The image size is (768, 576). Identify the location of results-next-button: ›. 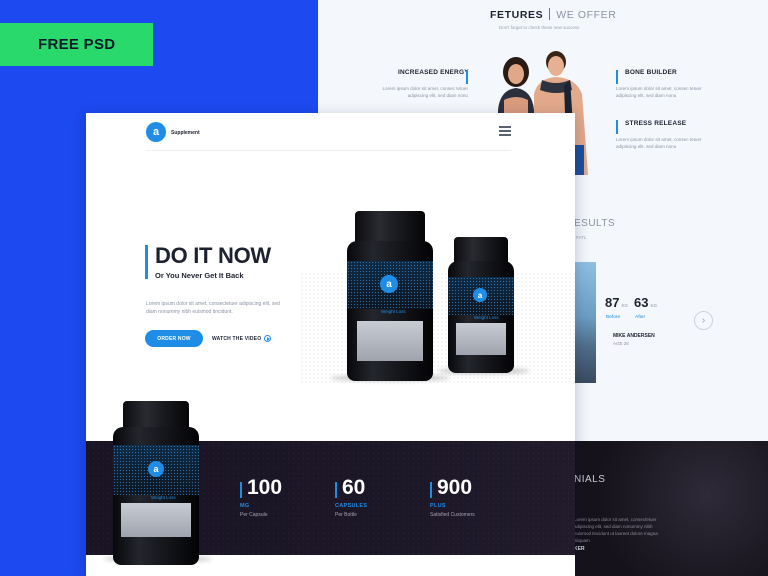
(703, 320).